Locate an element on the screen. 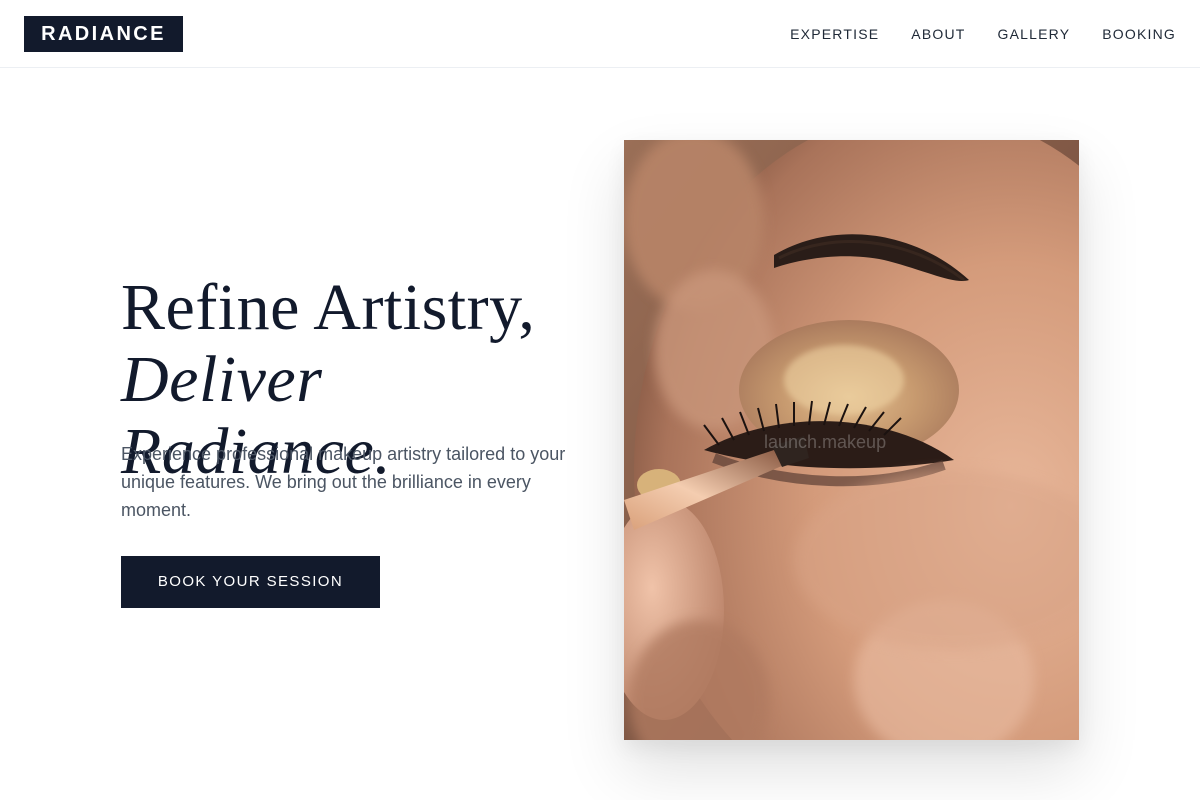  nav-link-gallery: GALLERY is located at coordinates (1034, 34).